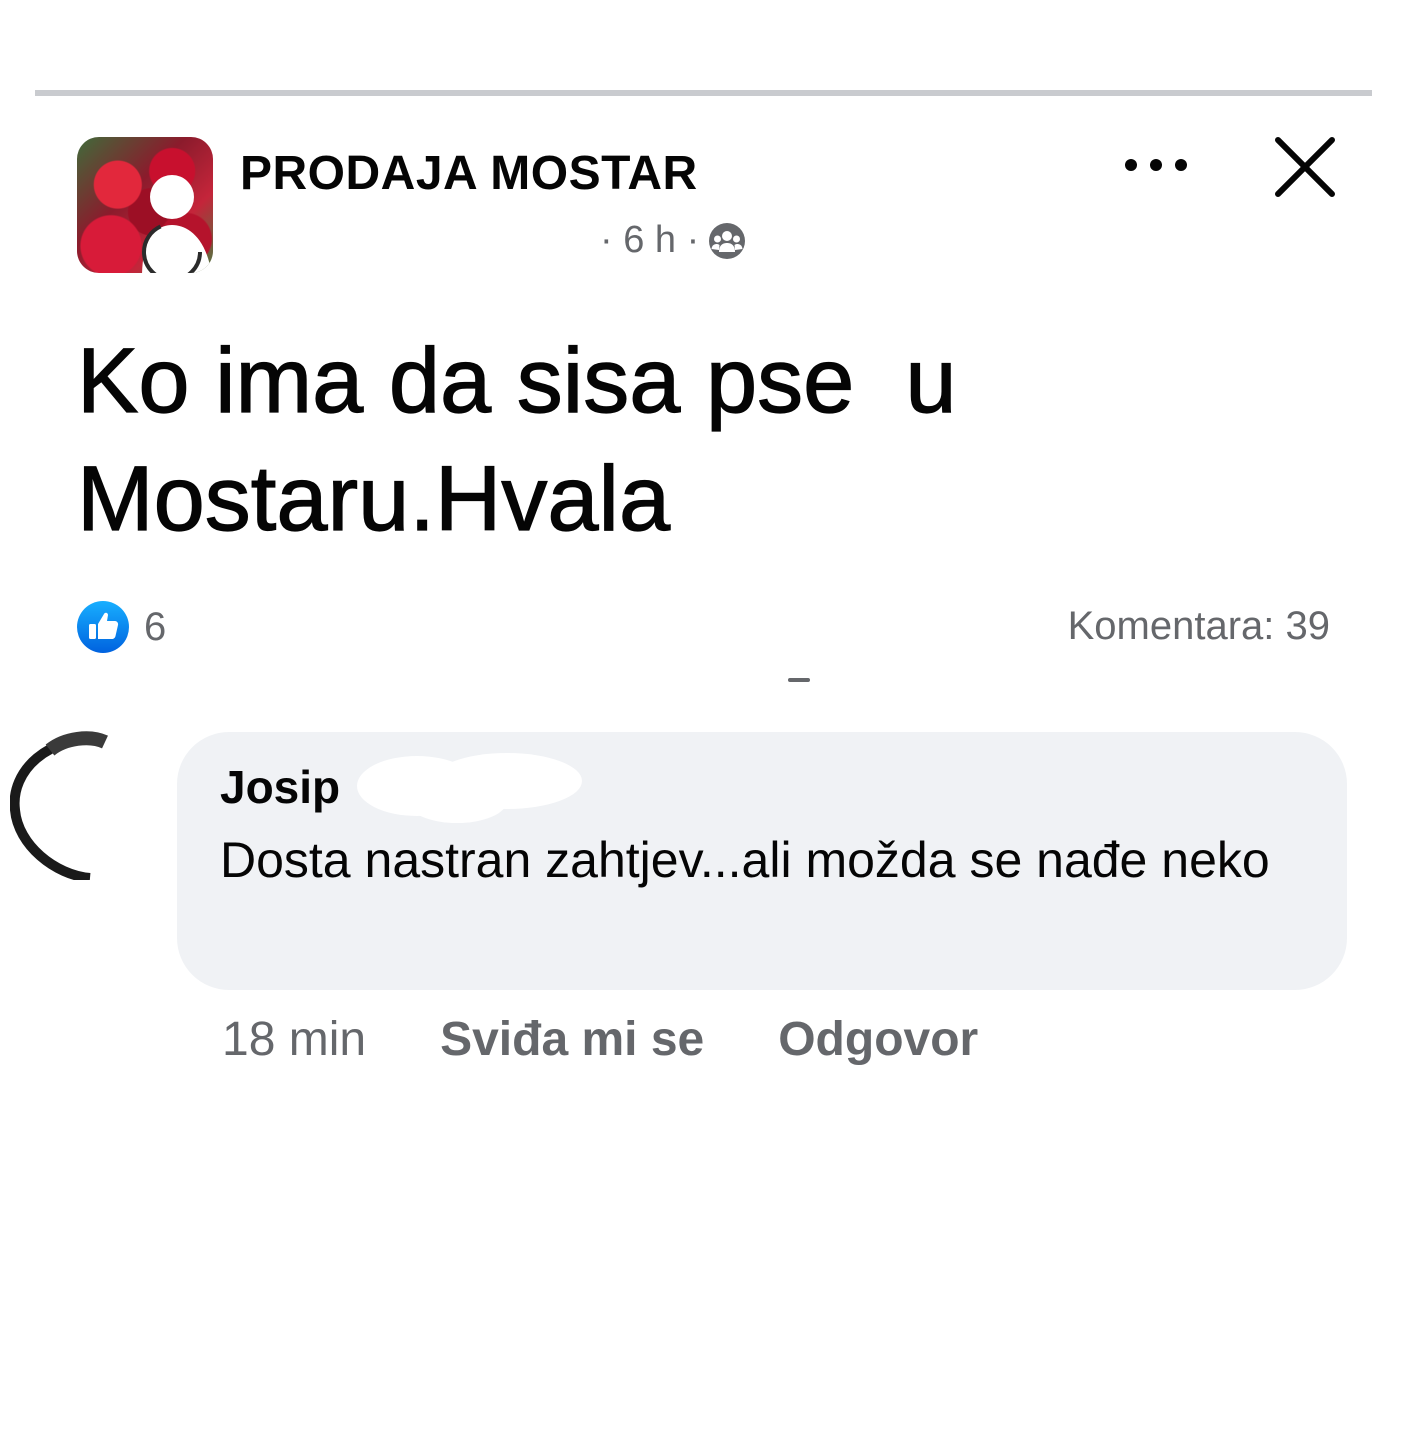 This screenshot has height=1440, width=1424. What do you see at coordinates (649, 240) in the screenshot?
I see `post-time: · 6 h ·` at bounding box center [649, 240].